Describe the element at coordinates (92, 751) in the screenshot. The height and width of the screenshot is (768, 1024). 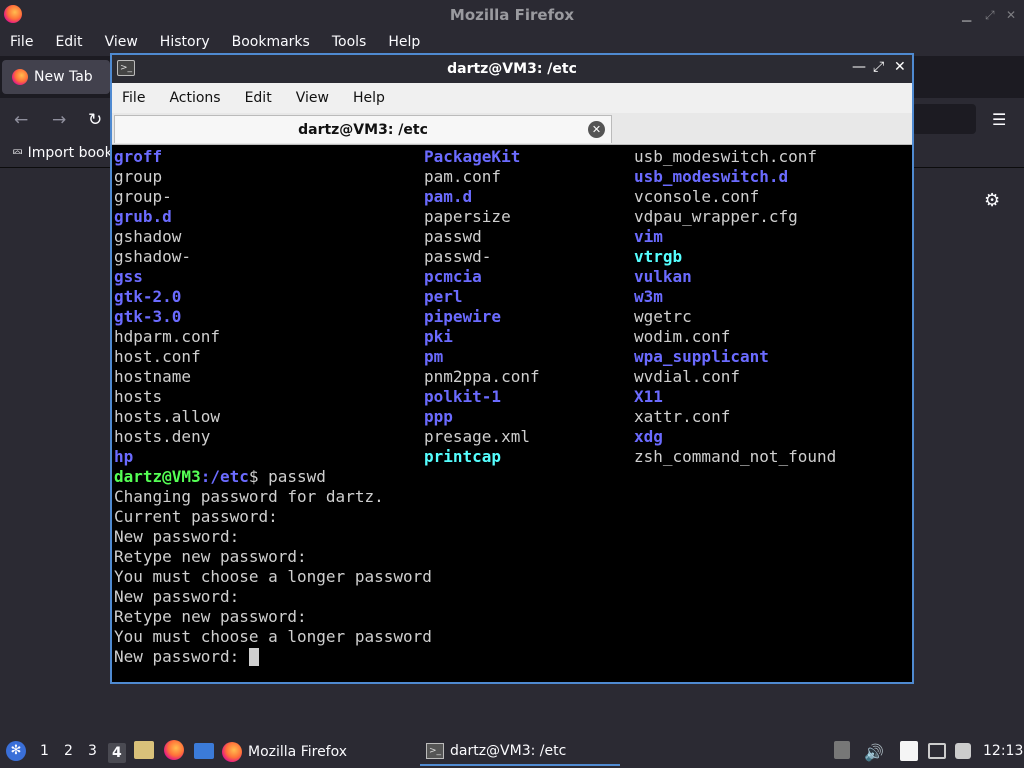
I see `workspace-3: 3` at that location.